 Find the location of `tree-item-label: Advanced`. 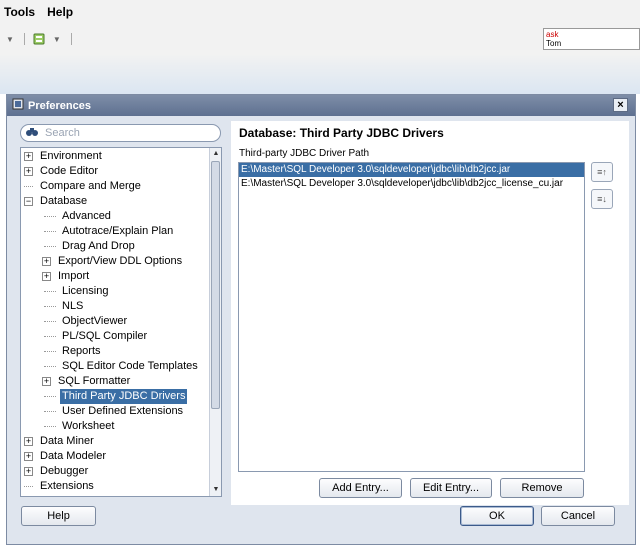

tree-item-label: Advanced is located at coordinates (86, 216).